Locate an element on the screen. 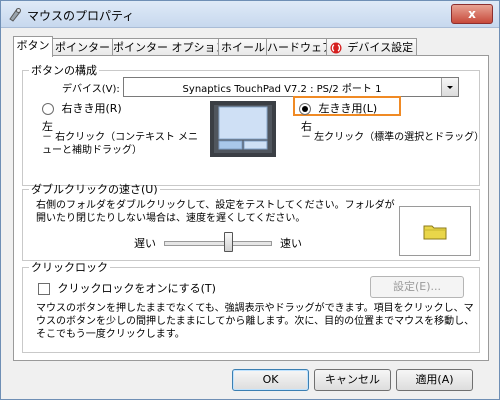 The width and height of the screenshot is (500, 400). tab-label: ポインター オプション is located at coordinates (170, 47).